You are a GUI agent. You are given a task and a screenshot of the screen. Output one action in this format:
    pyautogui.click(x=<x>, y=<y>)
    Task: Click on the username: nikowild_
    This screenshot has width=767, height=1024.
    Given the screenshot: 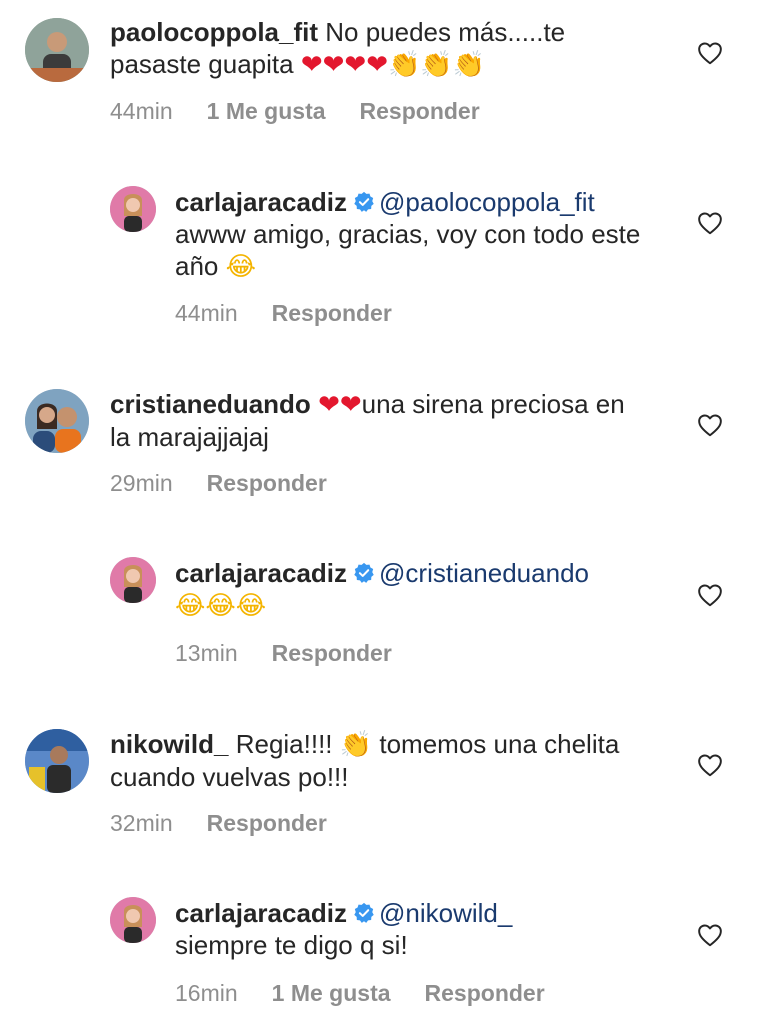 What is the action you would take?
    pyautogui.click(x=169, y=744)
    